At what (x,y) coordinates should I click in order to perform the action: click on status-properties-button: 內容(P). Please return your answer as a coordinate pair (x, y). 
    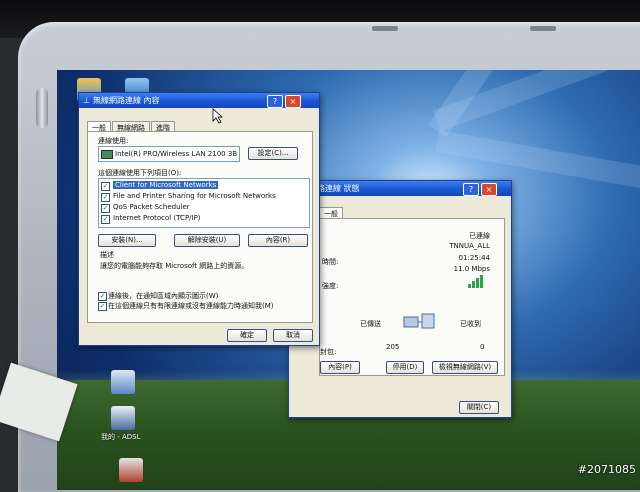
    Looking at the image, I should click on (340, 367).